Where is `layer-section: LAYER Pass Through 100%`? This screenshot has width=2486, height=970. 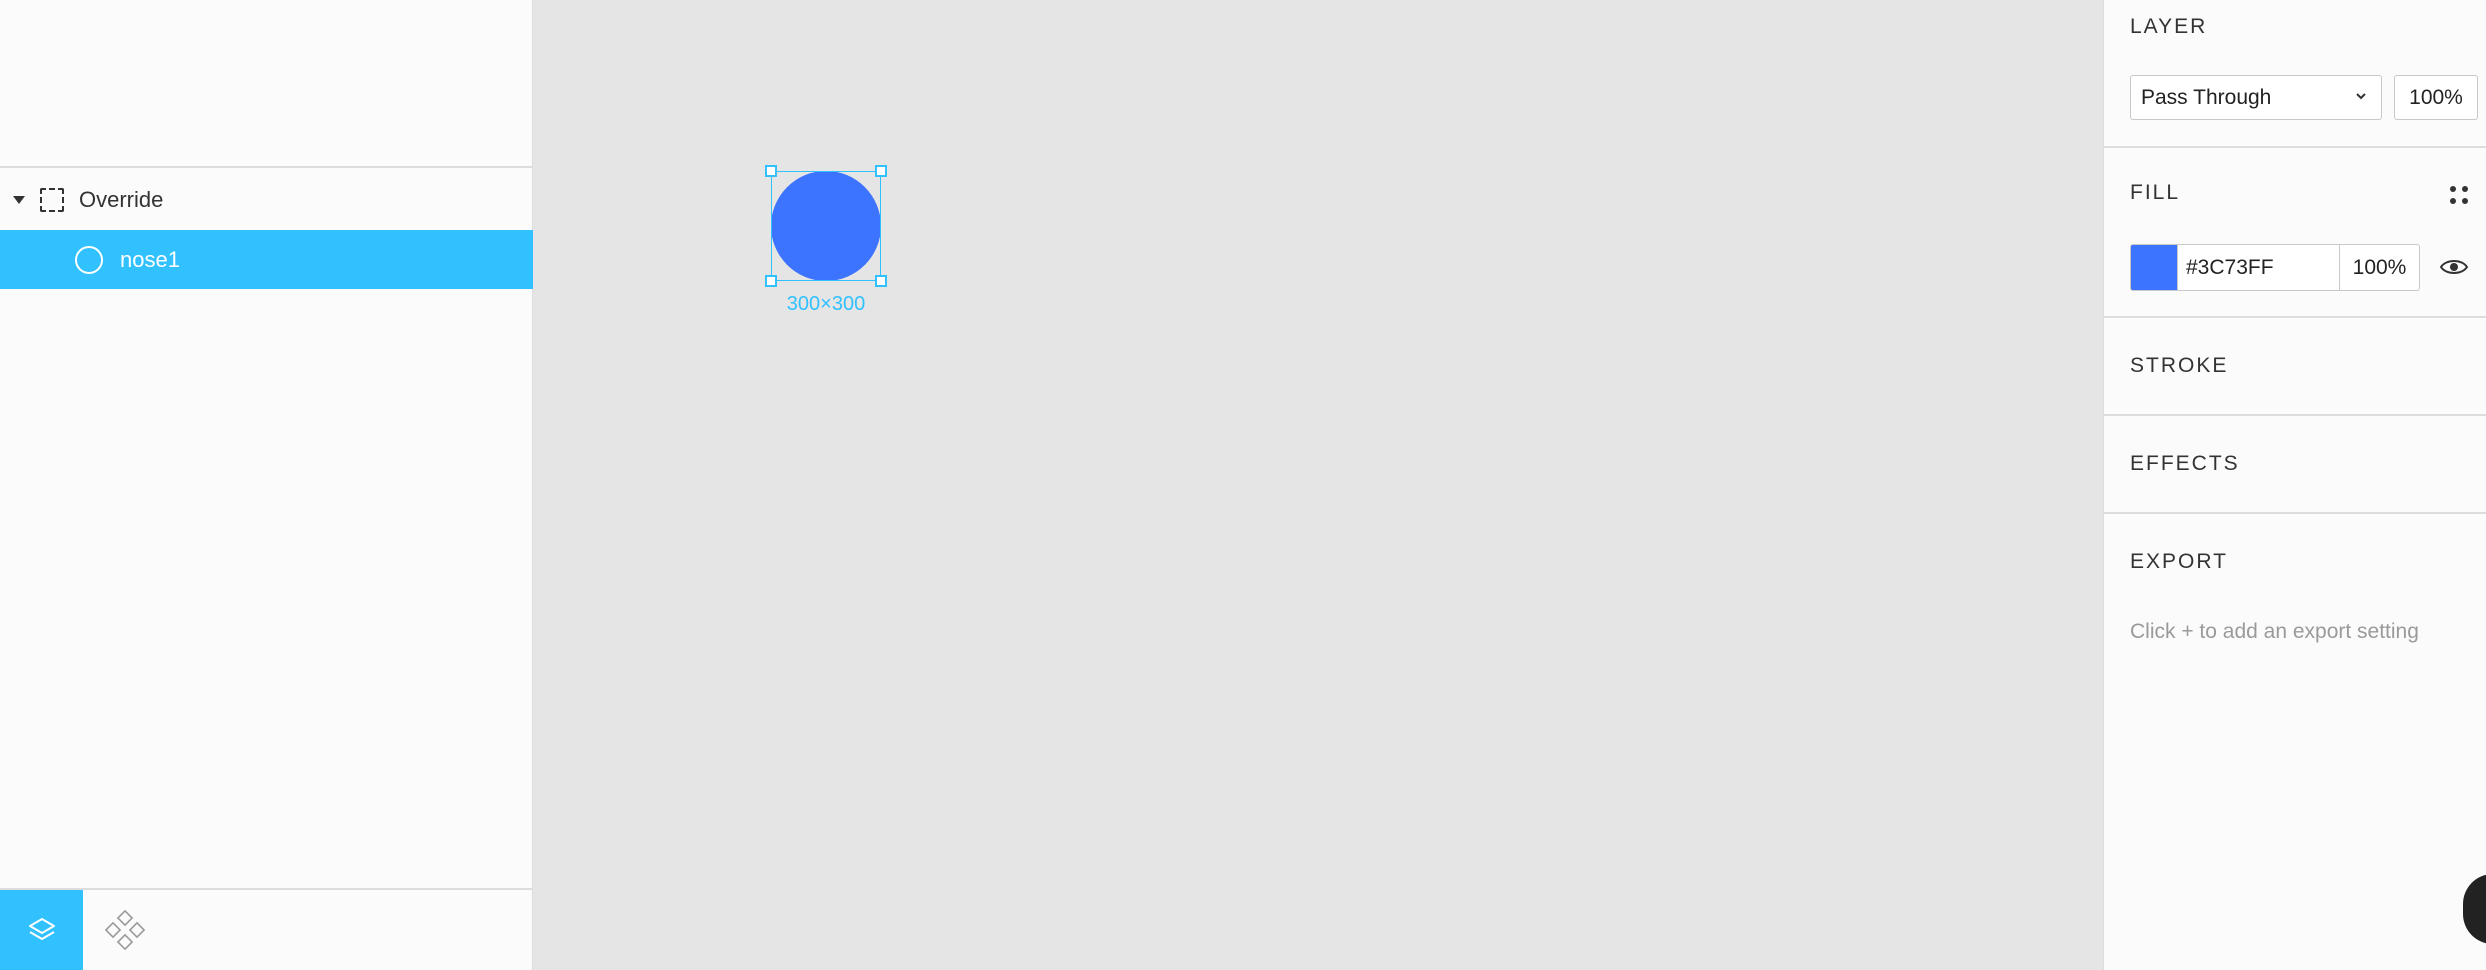 layer-section: LAYER Pass Through 100% is located at coordinates (2295, 74).